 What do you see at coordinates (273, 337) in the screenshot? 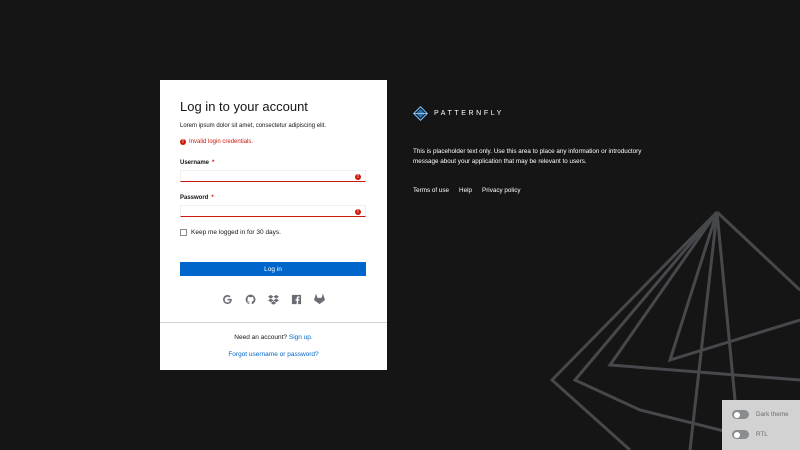
I see `signup-prompt: Need an account? Sign up.` at bounding box center [273, 337].